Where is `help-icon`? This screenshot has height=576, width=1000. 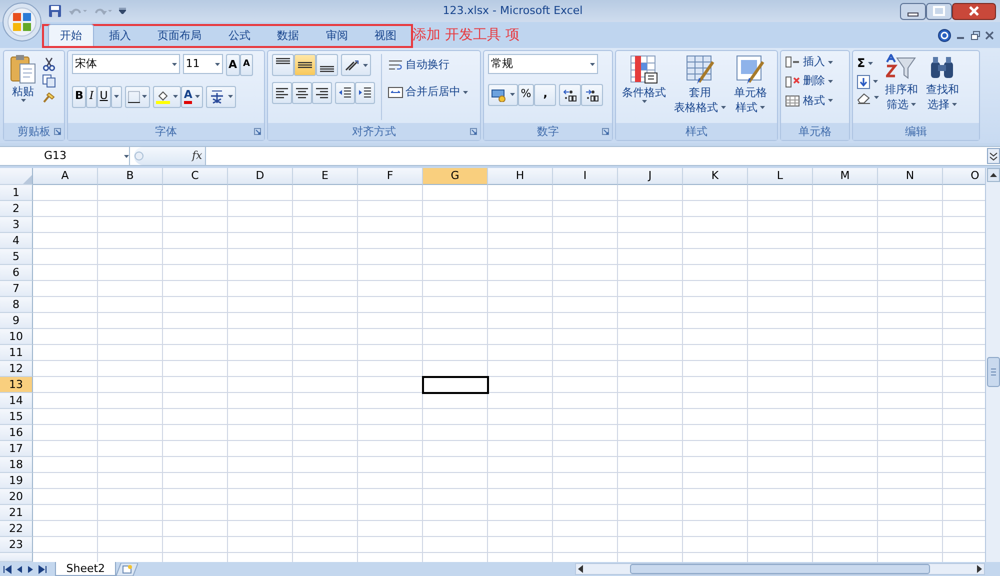 help-icon is located at coordinates (944, 35).